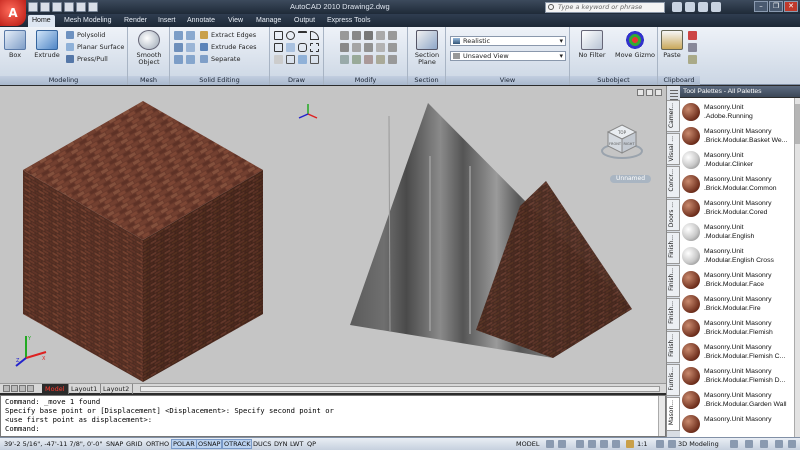 Image resolution: width=800 pixels, height=450 pixels. I want to click on rotate-icon, so click(356, 35).